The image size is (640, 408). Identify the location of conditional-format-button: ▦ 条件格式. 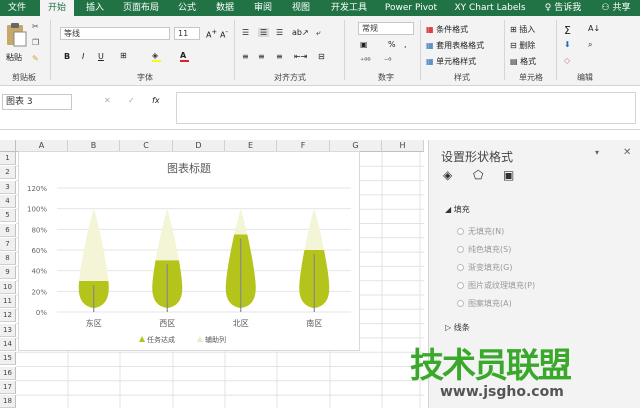
(447, 29).